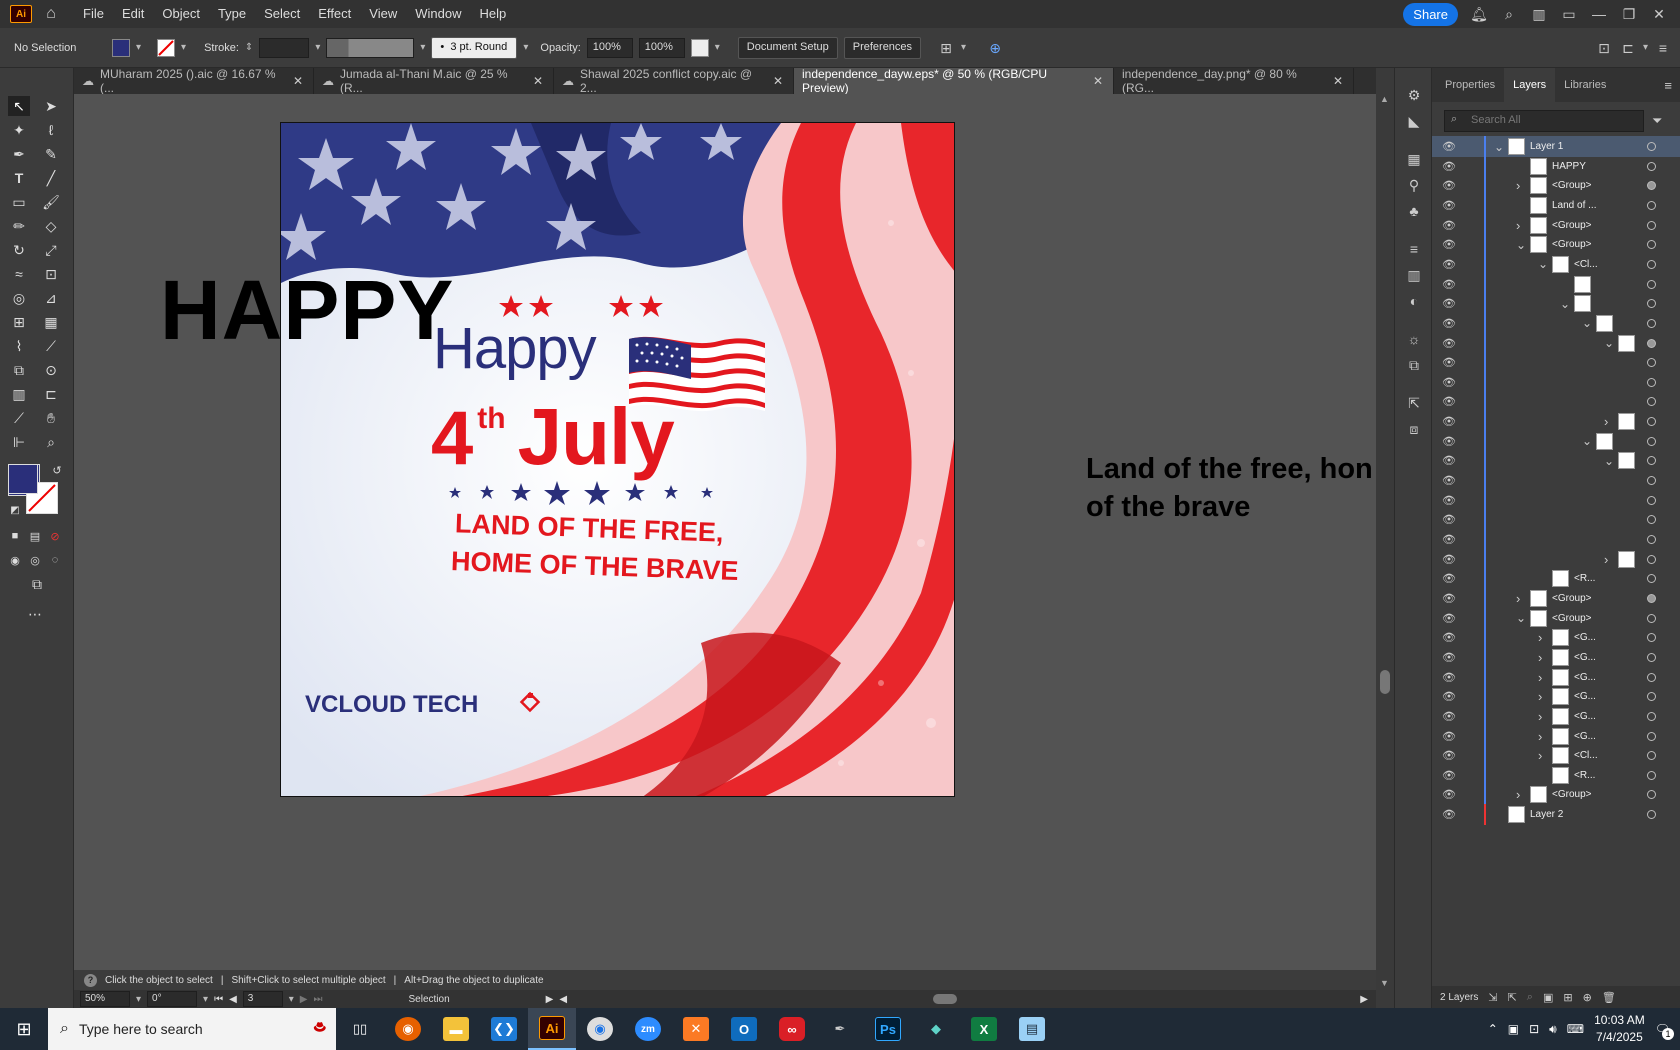 The height and width of the screenshot is (1050, 1680). What do you see at coordinates (55, 536) in the screenshot?
I see `none-mode-icon: ⊘` at bounding box center [55, 536].